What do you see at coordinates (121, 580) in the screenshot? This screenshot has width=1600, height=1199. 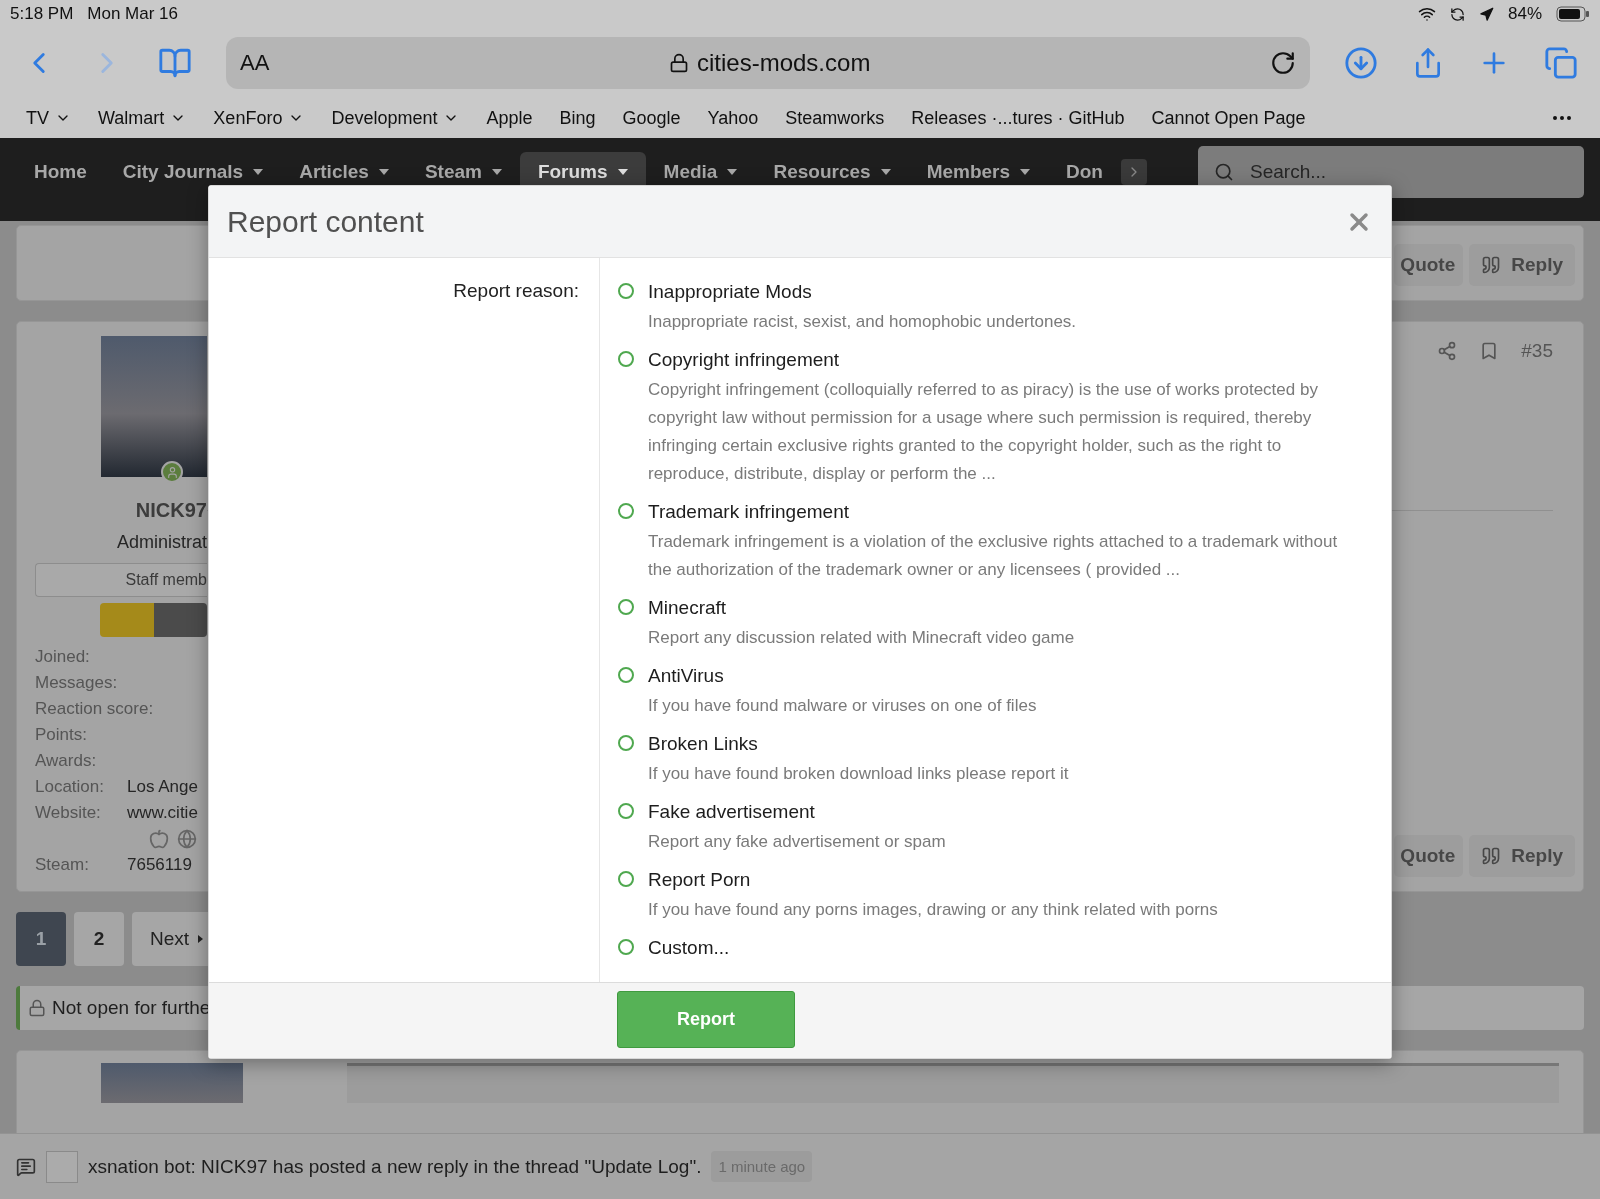 I see `staff-banner: Staff memb` at bounding box center [121, 580].